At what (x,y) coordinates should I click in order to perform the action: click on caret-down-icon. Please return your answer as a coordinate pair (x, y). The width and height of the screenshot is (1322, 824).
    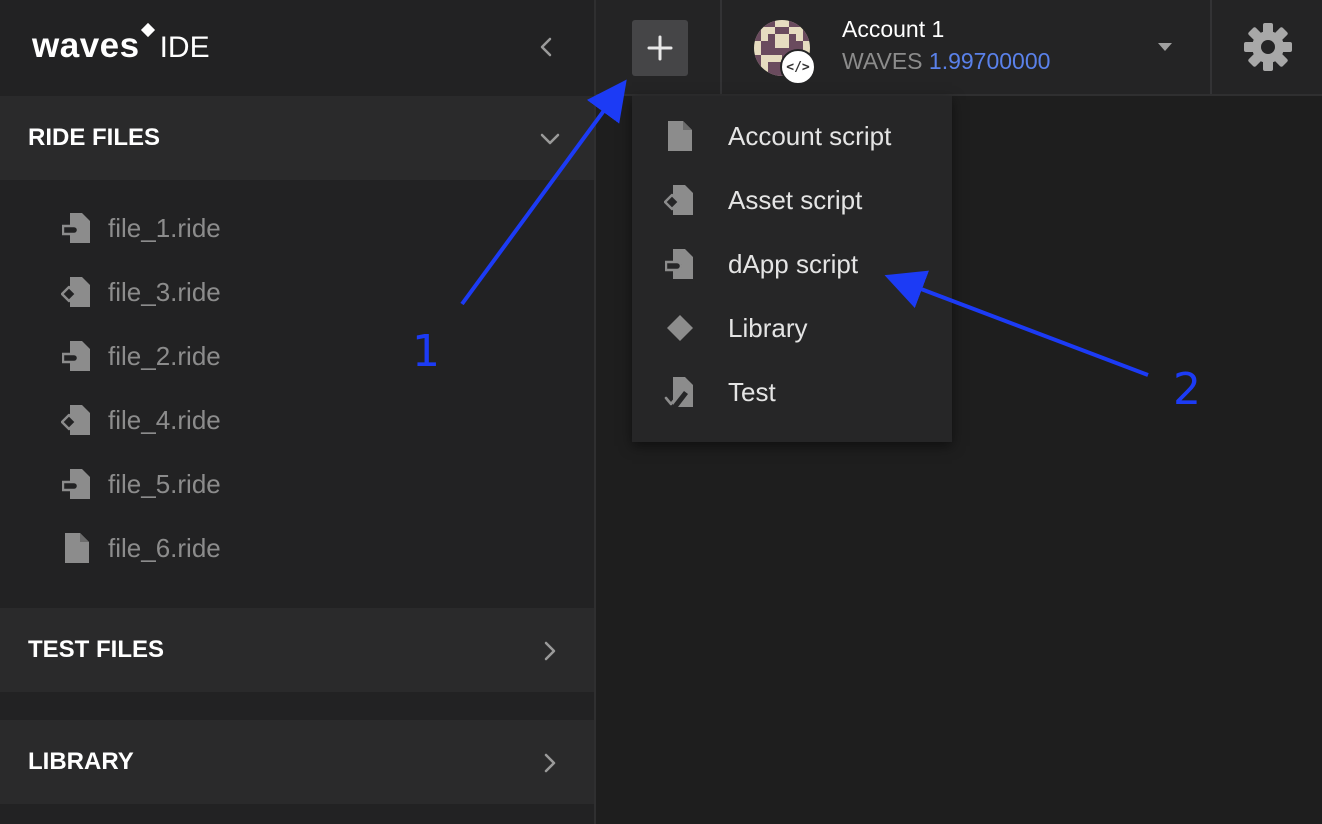
    Looking at the image, I should click on (1165, 47).